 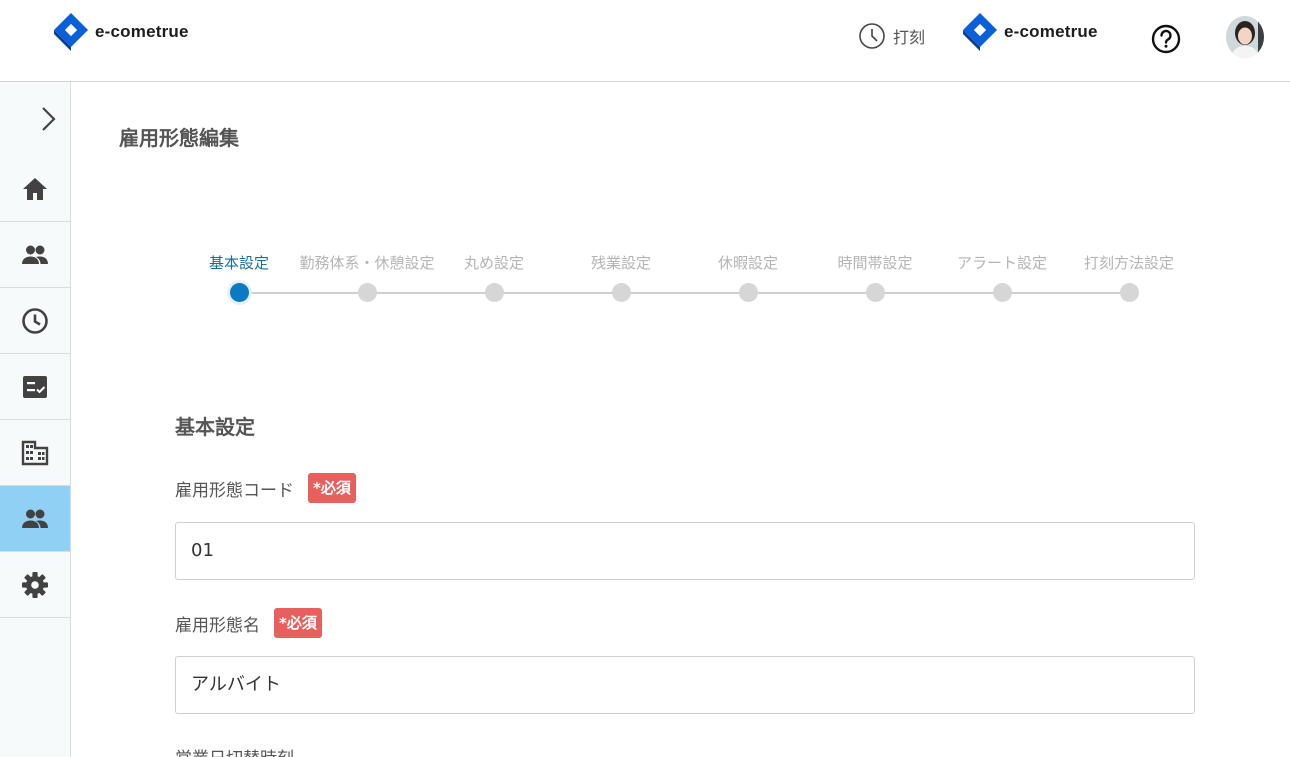 I want to click on field-label-text: 雇用形態名, so click(x=217, y=625).